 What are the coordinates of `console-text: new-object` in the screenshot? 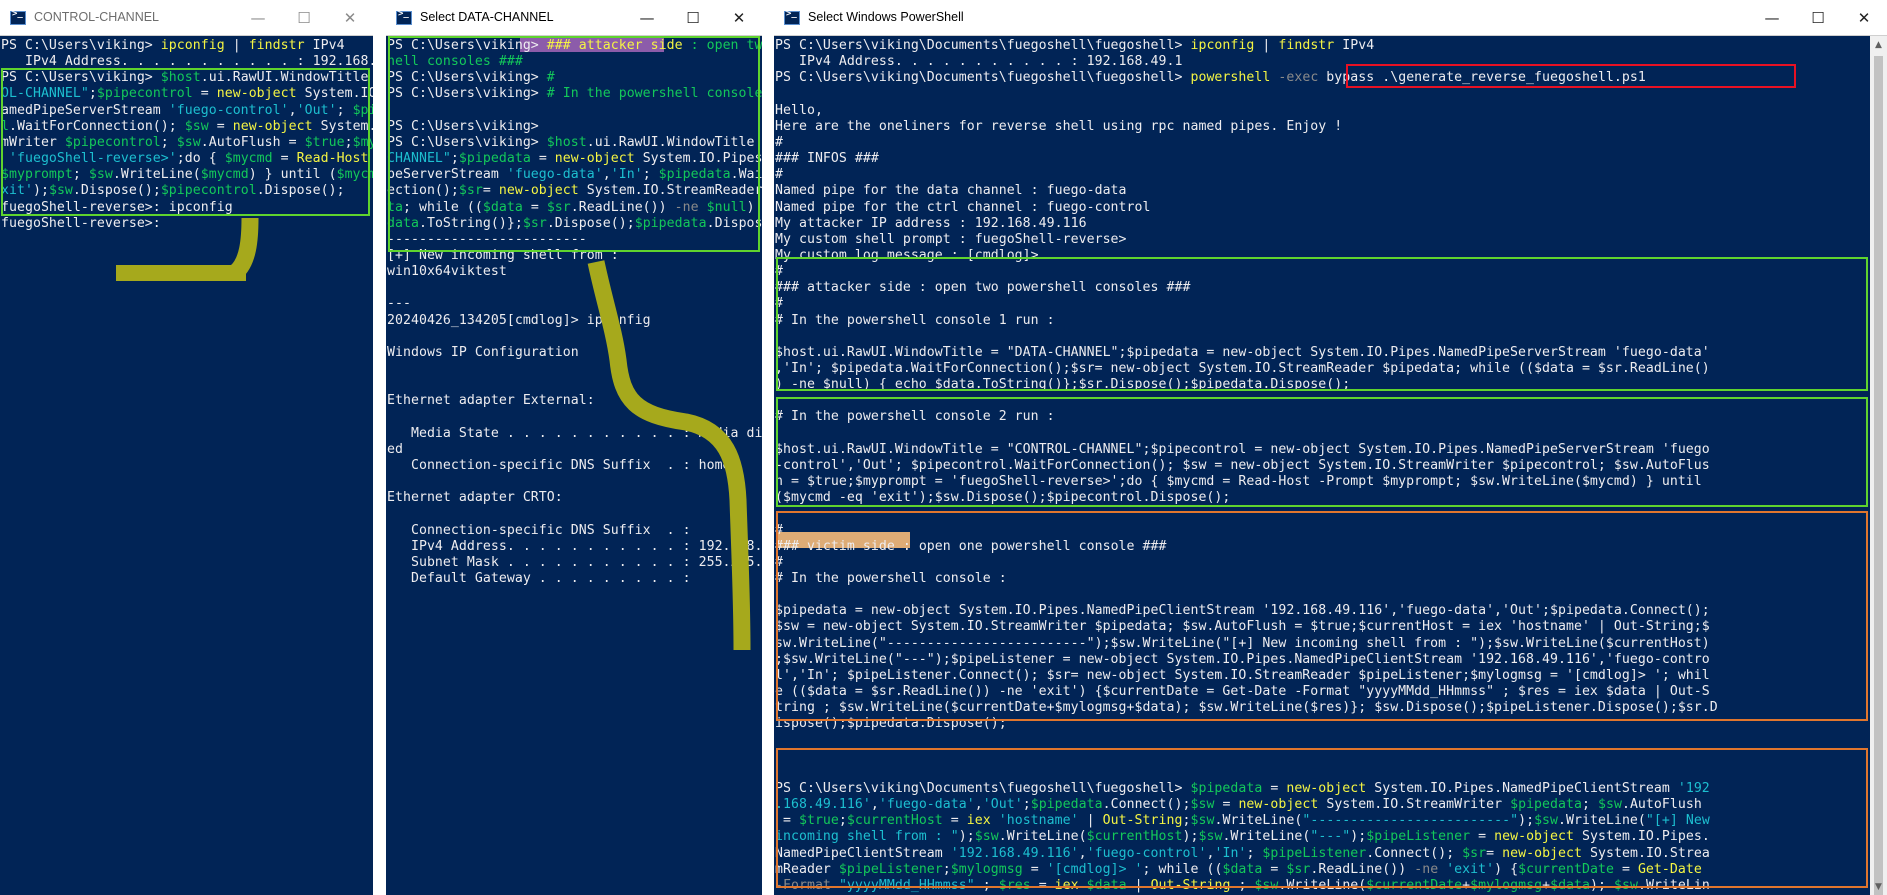 It's located at (1534, 837).